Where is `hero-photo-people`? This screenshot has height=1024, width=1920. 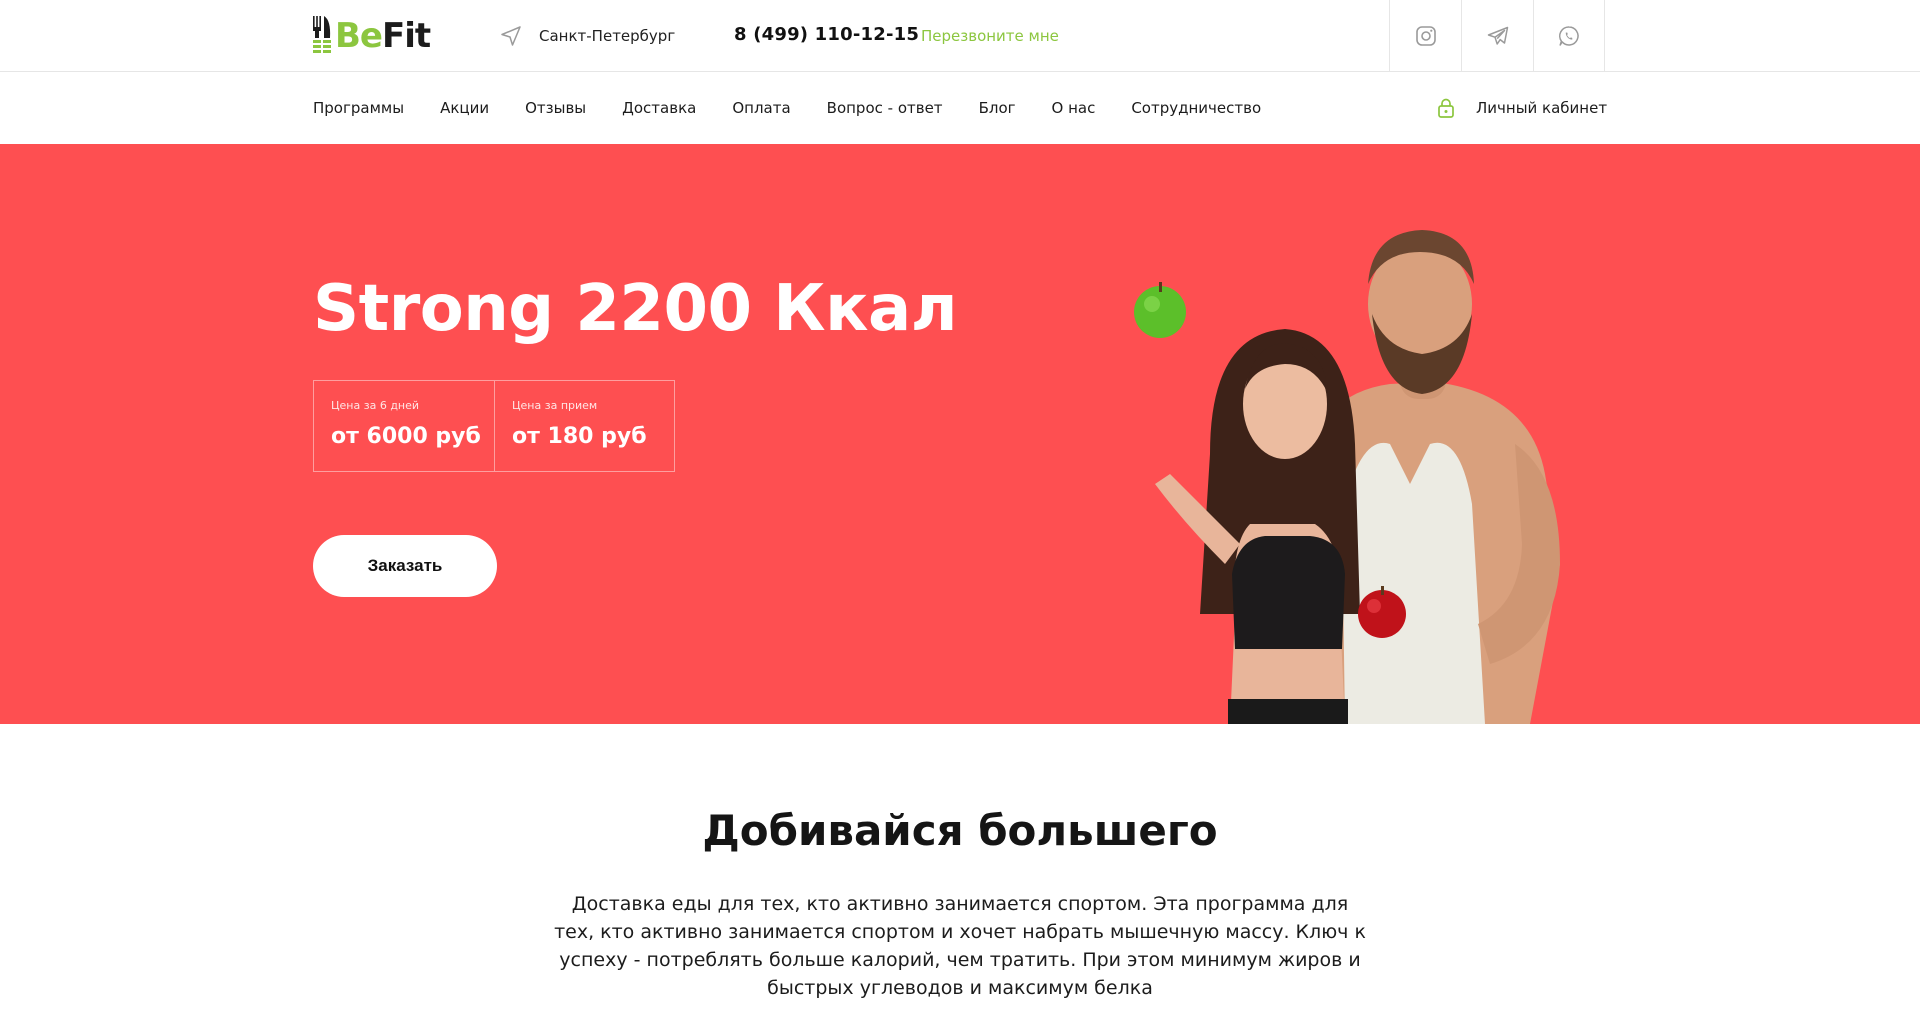
hero-photo-people is located at coordinates (1347, 477).